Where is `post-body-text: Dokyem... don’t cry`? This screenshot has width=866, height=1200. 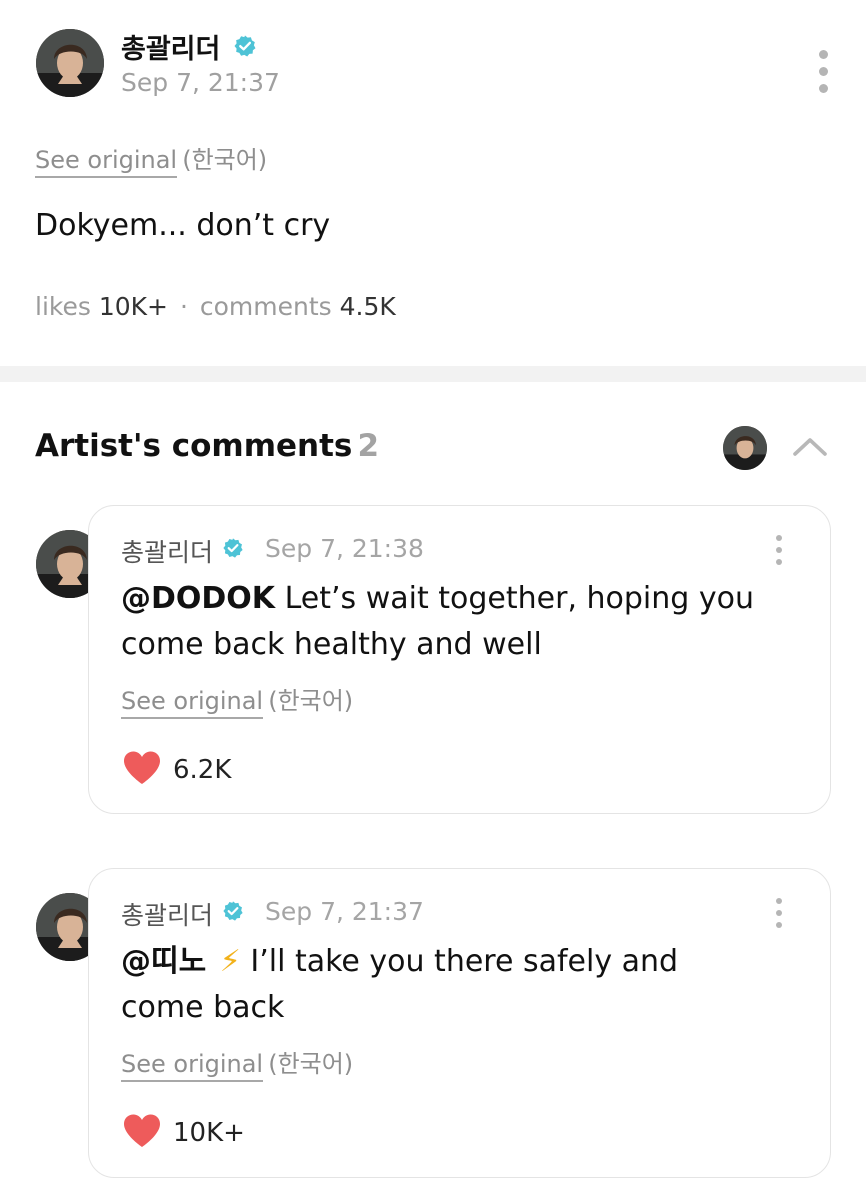
post-body-text: Dokyem... don’t cry is located at coordinates (183, 225).